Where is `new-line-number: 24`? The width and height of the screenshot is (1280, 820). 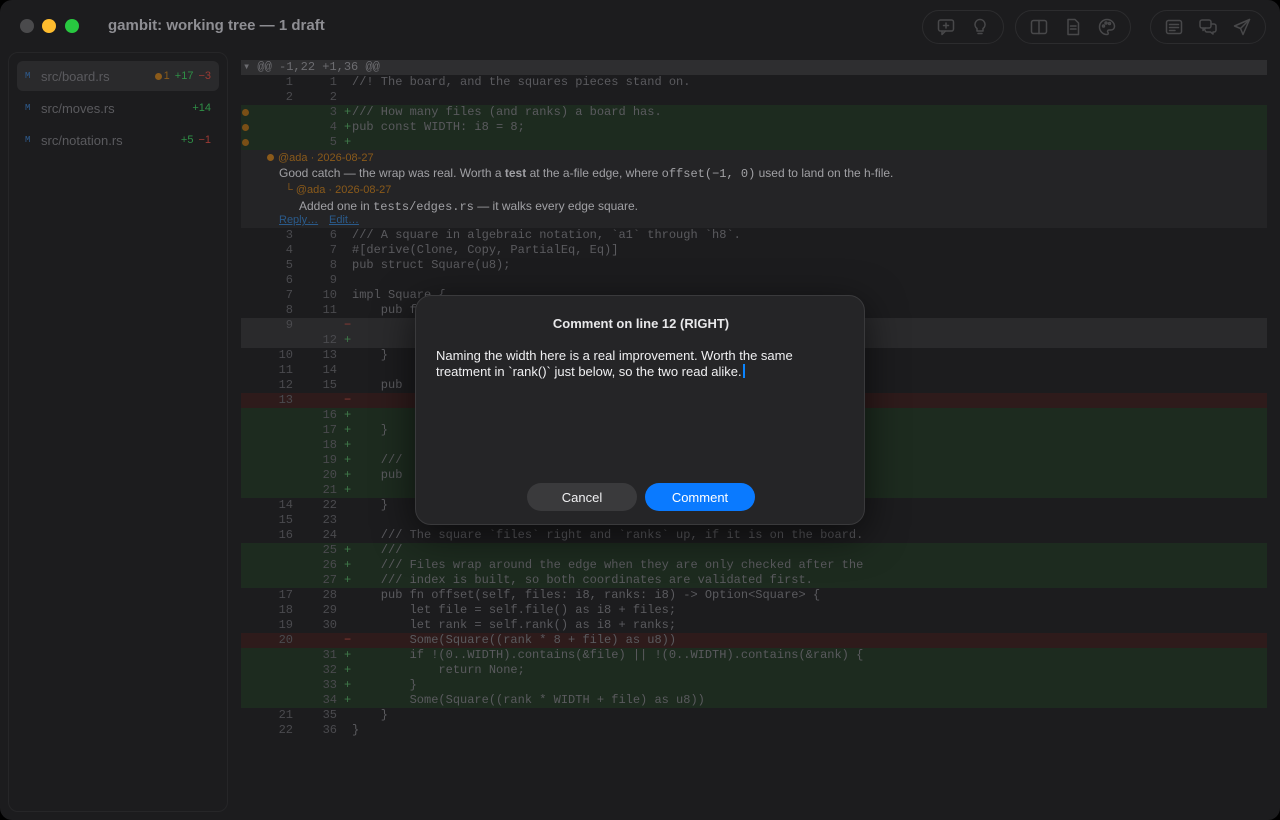 new-line-number: 24 is located at coordinates (329, 535).